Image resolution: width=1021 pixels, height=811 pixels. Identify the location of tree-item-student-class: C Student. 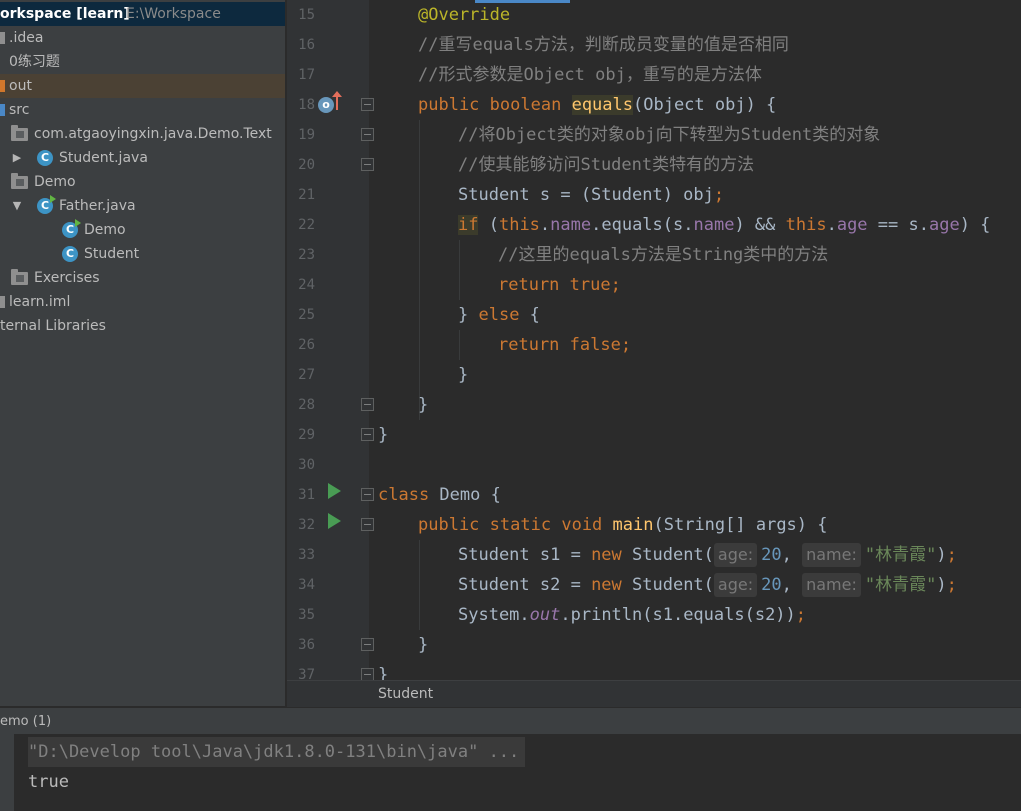
(142, 254).